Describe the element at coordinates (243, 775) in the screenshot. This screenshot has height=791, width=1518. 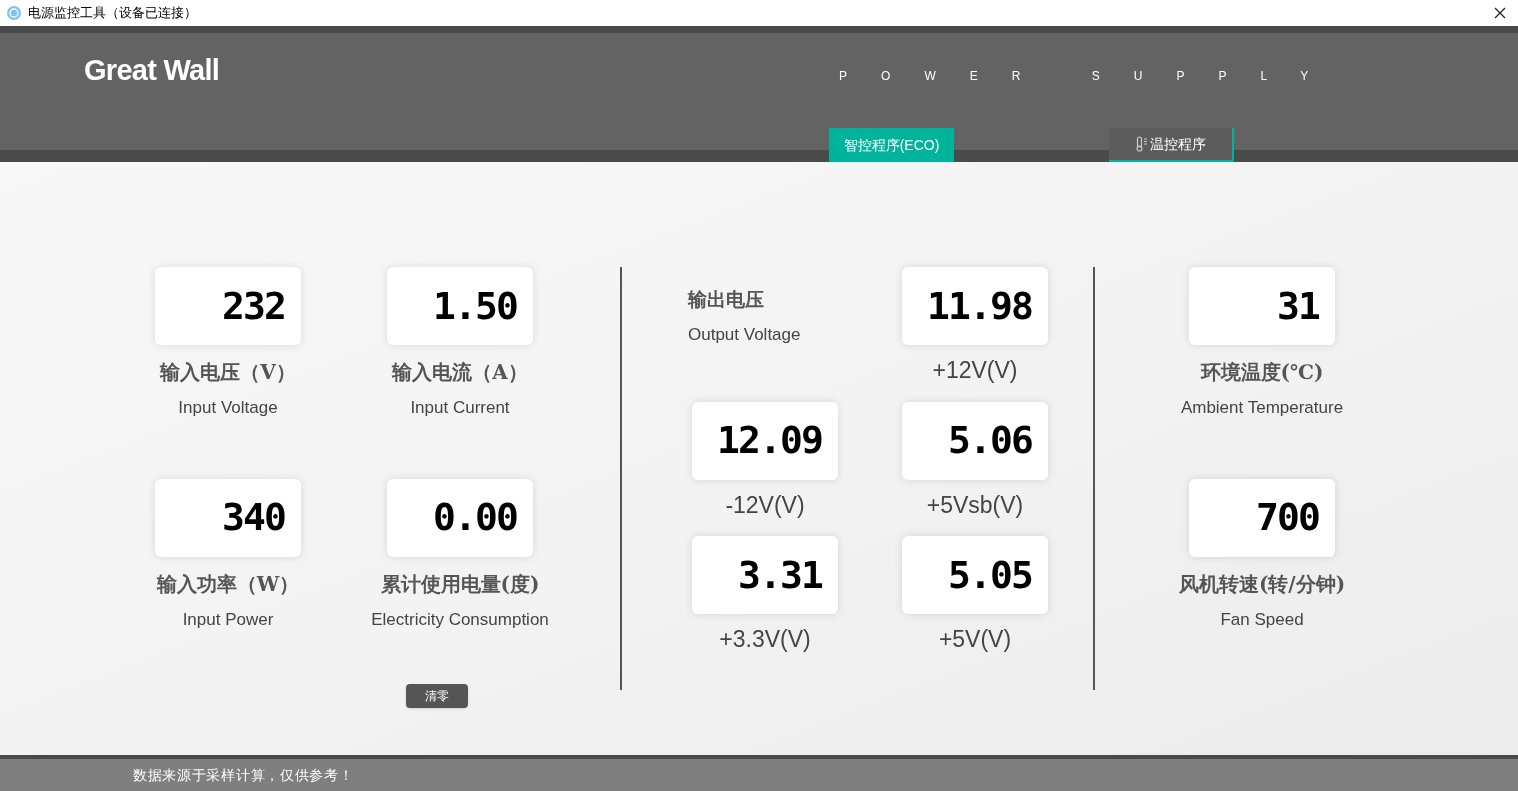
I see `footer-note: 数据来源于采样计算，仅供参考！` at that location.